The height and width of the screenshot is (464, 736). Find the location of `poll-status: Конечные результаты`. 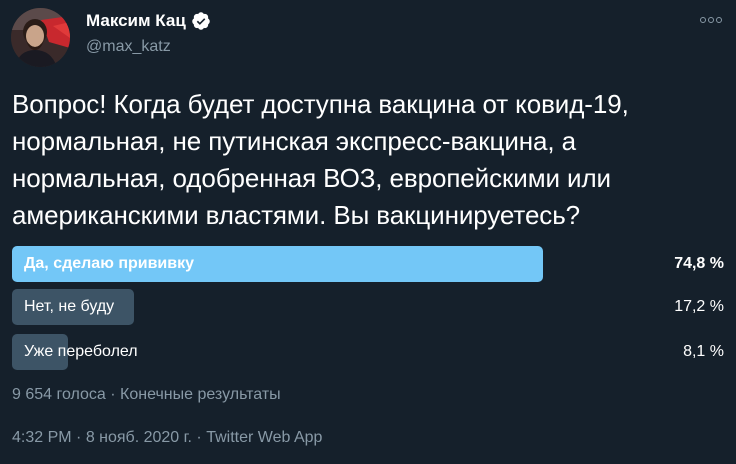

poll-status: Конечные результаты is located at coordinates (200, 394).